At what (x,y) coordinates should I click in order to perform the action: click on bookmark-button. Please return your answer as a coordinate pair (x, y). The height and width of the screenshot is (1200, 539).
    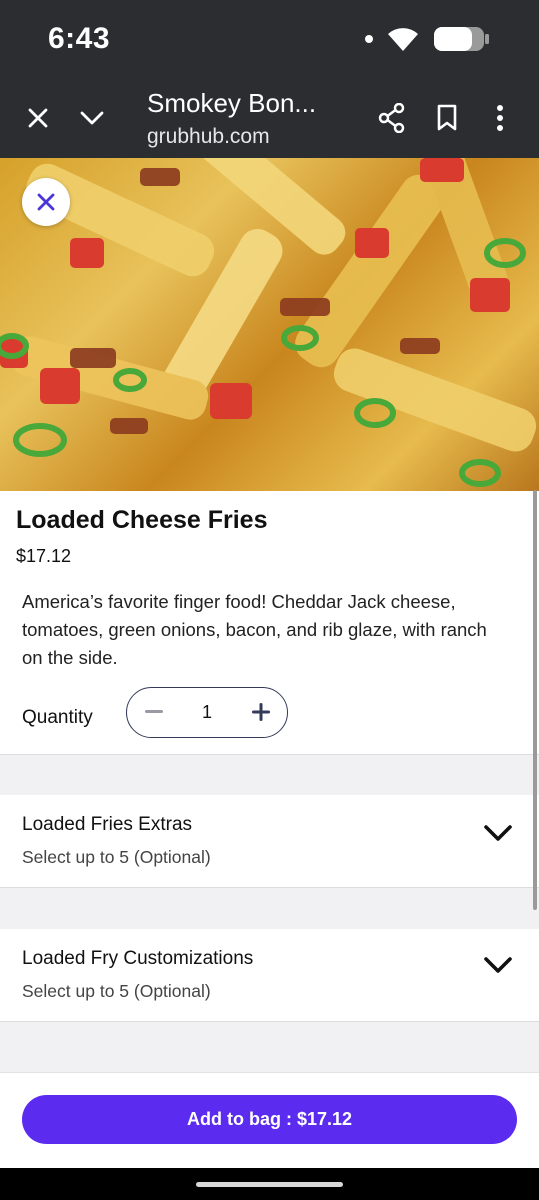
    Looking at the image, I should click on (447, 118).